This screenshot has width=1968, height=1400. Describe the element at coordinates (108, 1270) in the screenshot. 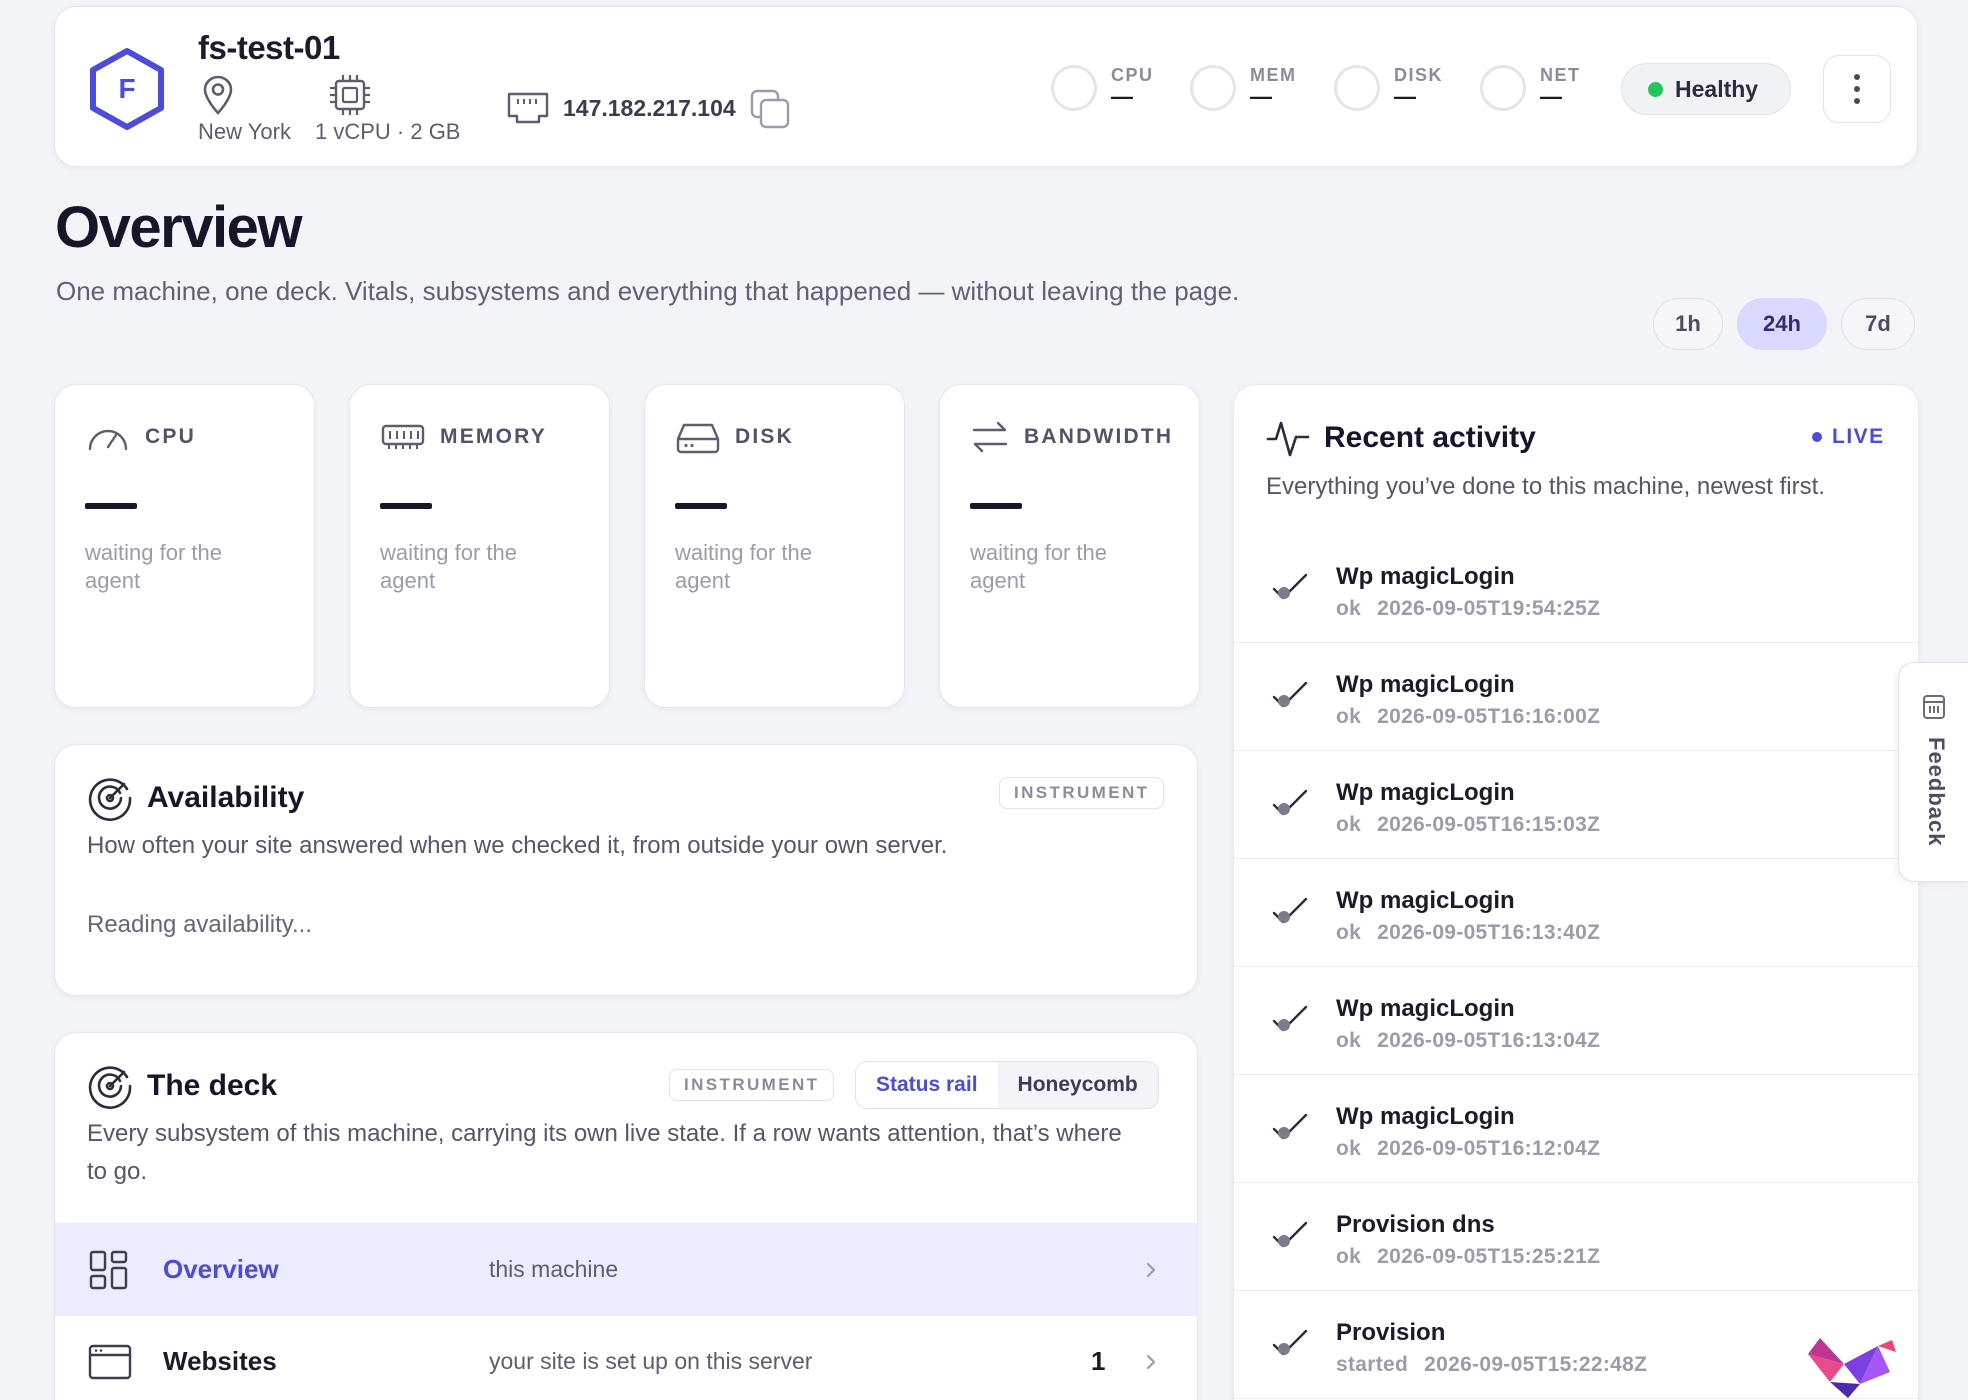

I see `grid-icon` at that location.